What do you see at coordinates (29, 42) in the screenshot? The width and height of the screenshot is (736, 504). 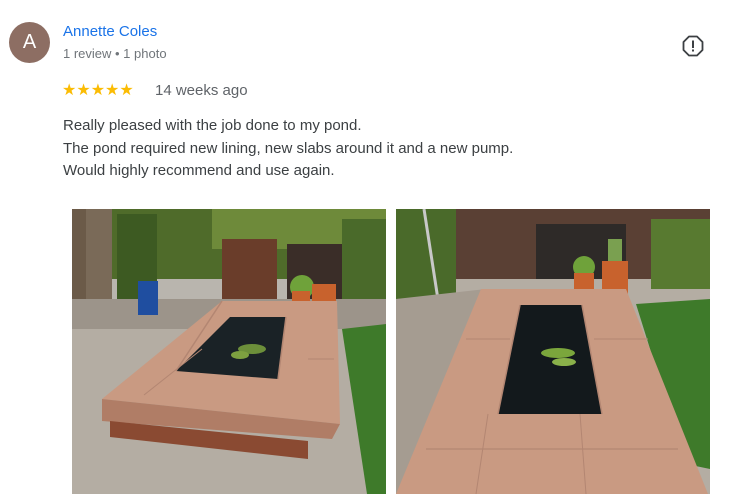 I see `avatar: A` at bounding box center [29, 42].